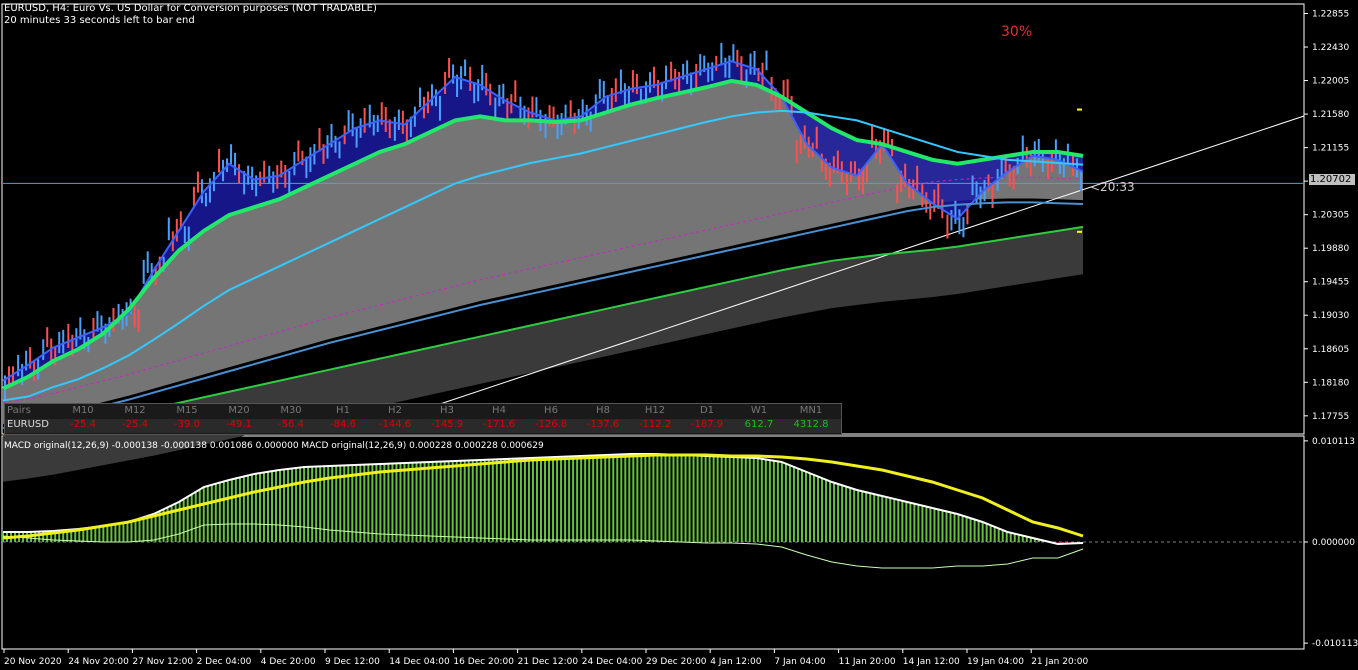 The image size is (1358, 670). What do you see at coordinates (1330, 14) in the screenshot?
I see `price-tick-label: 1.22855` at bounding box center [1330, 14].